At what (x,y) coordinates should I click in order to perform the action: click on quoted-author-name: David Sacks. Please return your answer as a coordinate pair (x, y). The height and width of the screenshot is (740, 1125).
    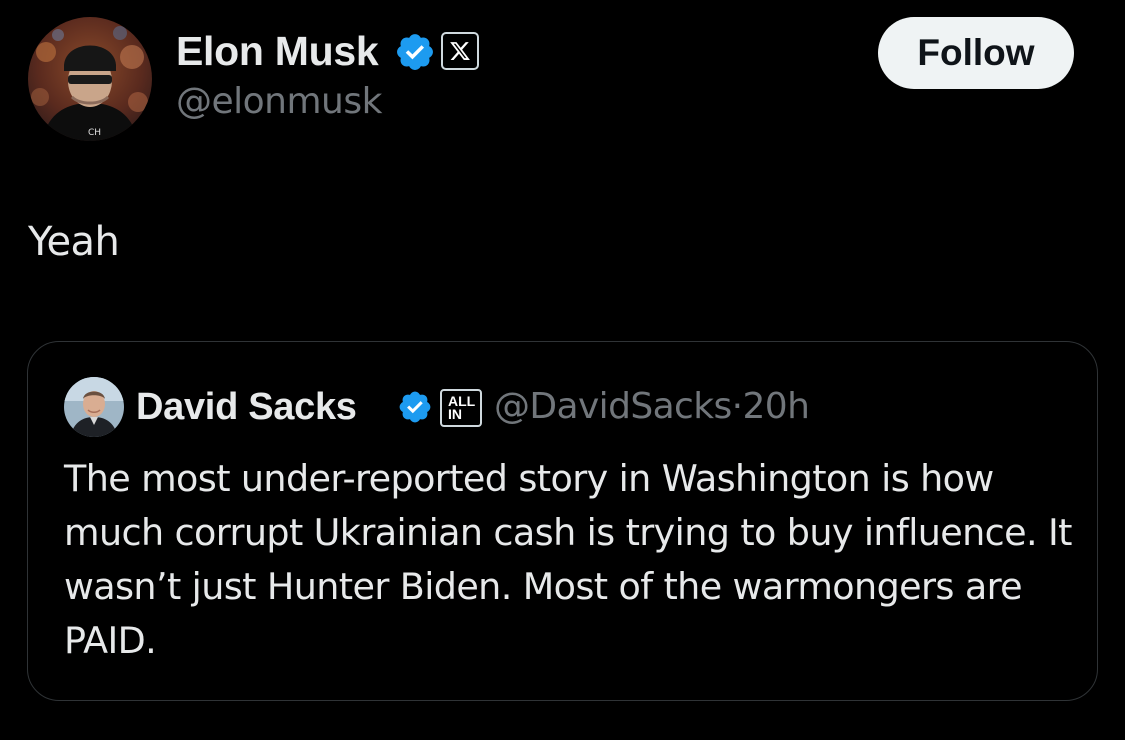
    Looking at the image, I should click on (246, 407).